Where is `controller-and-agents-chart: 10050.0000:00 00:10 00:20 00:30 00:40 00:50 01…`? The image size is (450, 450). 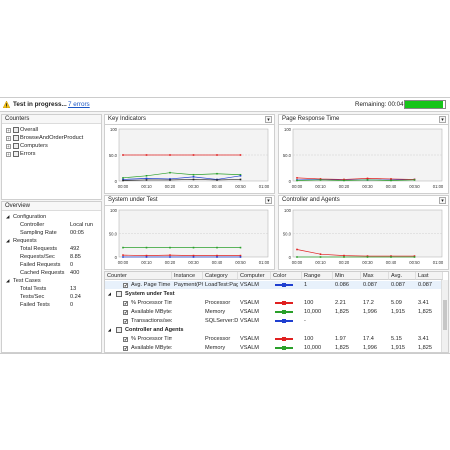
controller-and-agents-chart: 10050.0000:00 00:10 00:20 00:30 00:40 00:50 01… is located at coordinates (363, 236).